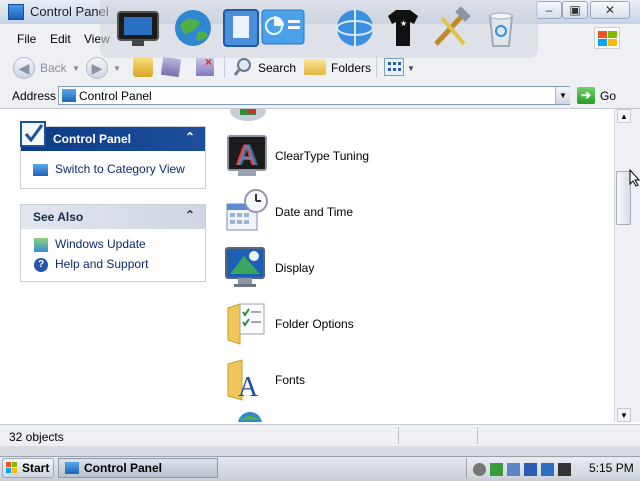 Image resolution: width=640 pixels, height=481 pixels. Describe the element at coordinates (139, 28) in the screenshot. I see `dock-monitor-icon` at that location.